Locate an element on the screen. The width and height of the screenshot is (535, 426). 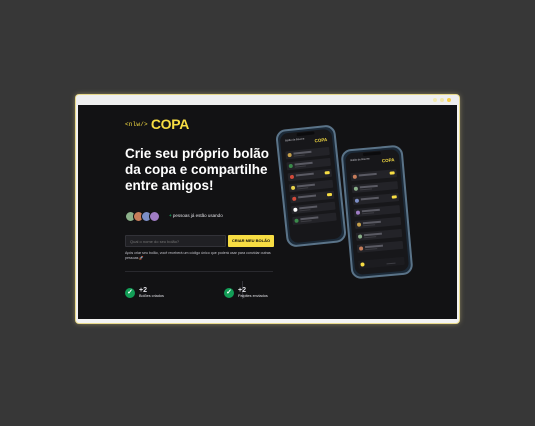
stat-label: Palpites enviados is located at coordinates (253, 296).